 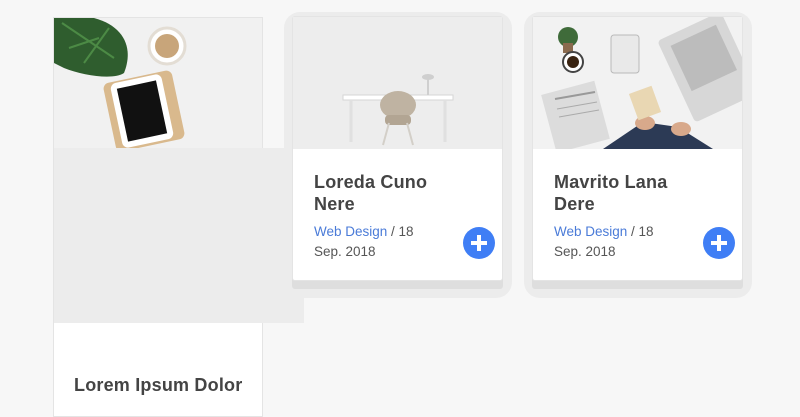 I want to click on card-3-date: Sep. 2018, so click(x=585, y=251).